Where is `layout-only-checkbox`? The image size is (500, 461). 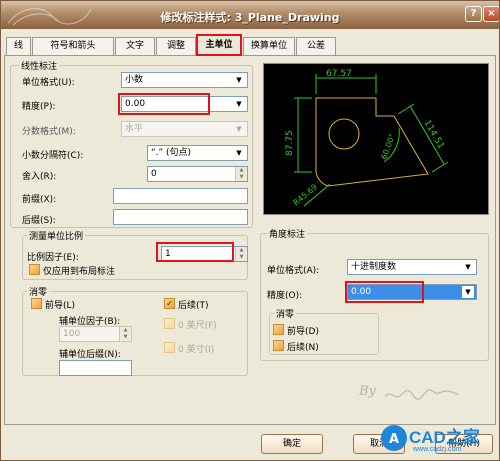
layout-only-checkbox is located at coordinates (34, 269).